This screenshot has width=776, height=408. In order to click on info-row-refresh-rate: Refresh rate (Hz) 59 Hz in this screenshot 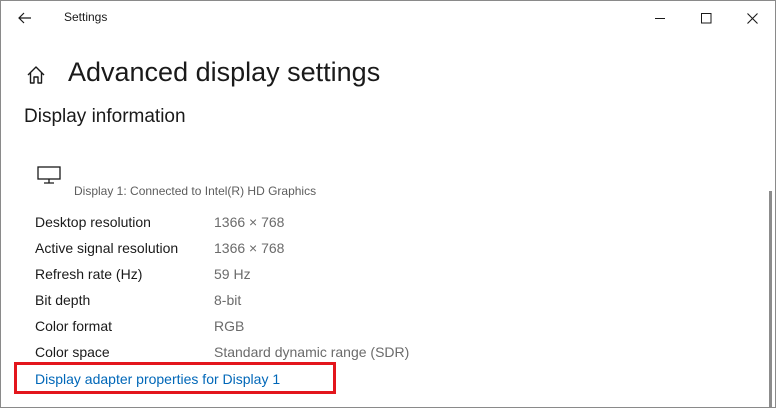, I will do `click(371, 274)`.